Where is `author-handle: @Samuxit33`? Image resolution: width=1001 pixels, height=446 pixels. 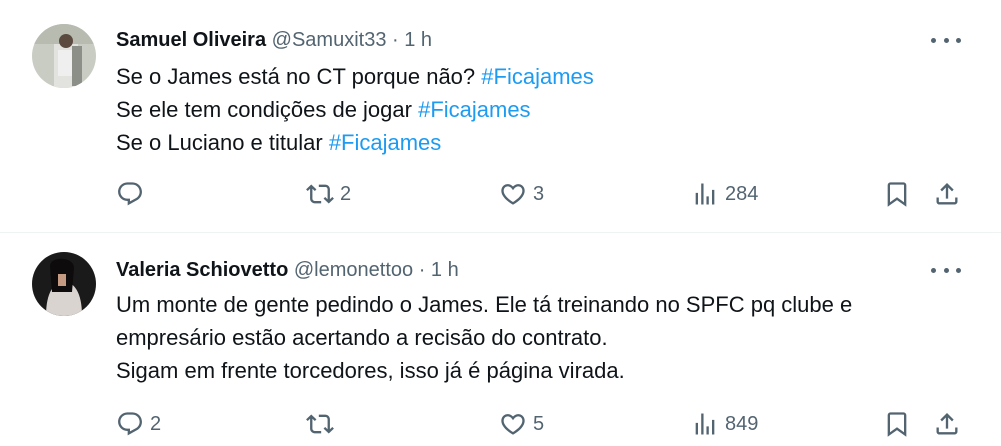 author-handle: @Samuxit33 is located at coordinates (329, 40).